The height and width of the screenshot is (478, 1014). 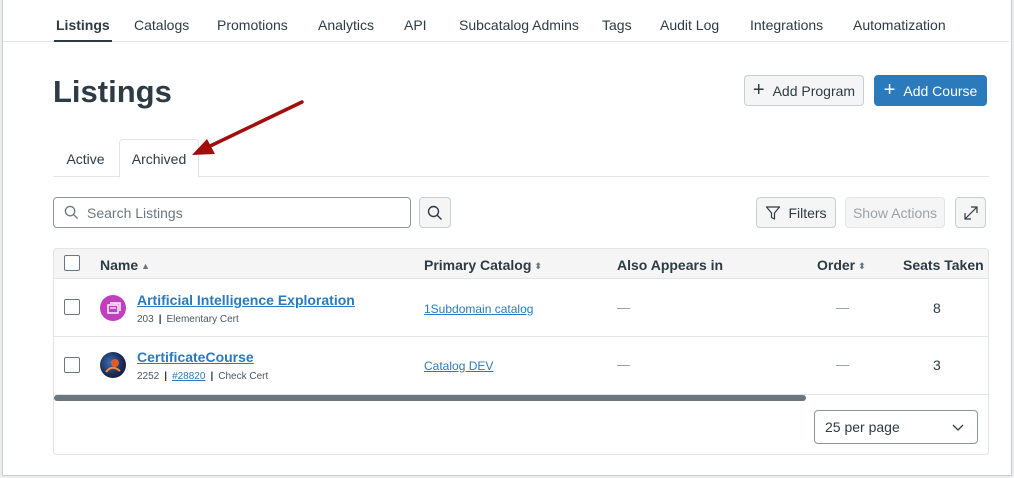 I want to click on filters-label: Filters, so click(x=807, y=212).